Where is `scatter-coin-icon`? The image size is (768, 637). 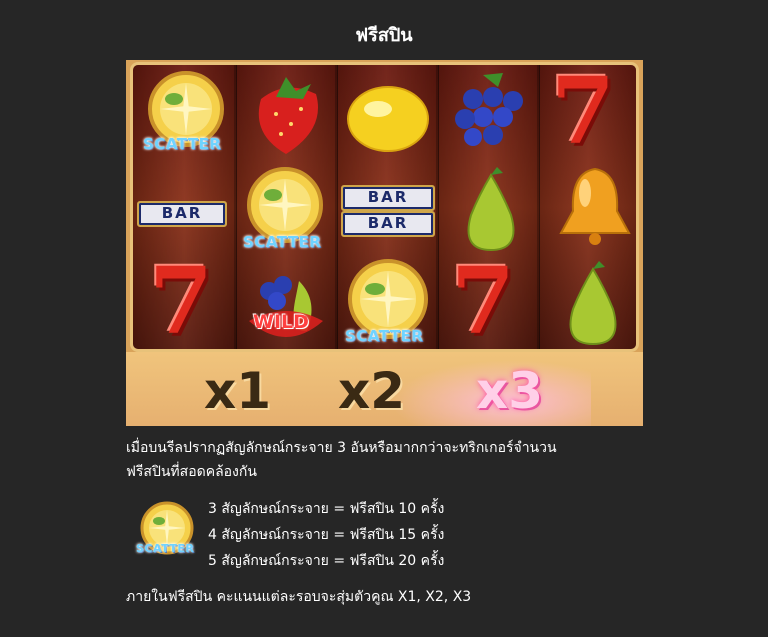
scatter-coin-icon is located at coordinates (167, 528).